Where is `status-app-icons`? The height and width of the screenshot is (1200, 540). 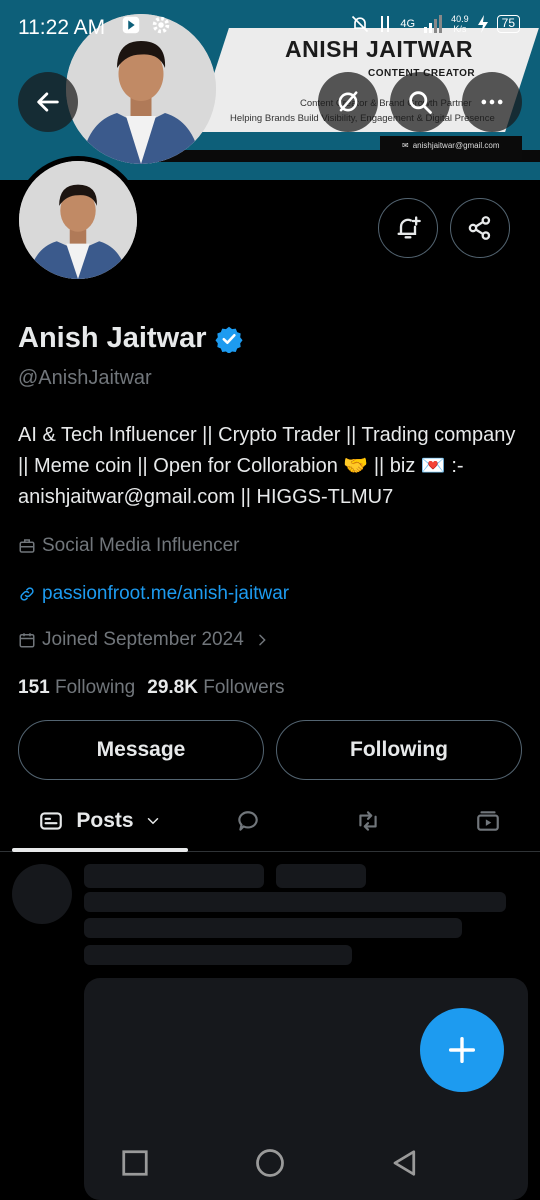 status-app-icons is located at coordinates (146, 25).